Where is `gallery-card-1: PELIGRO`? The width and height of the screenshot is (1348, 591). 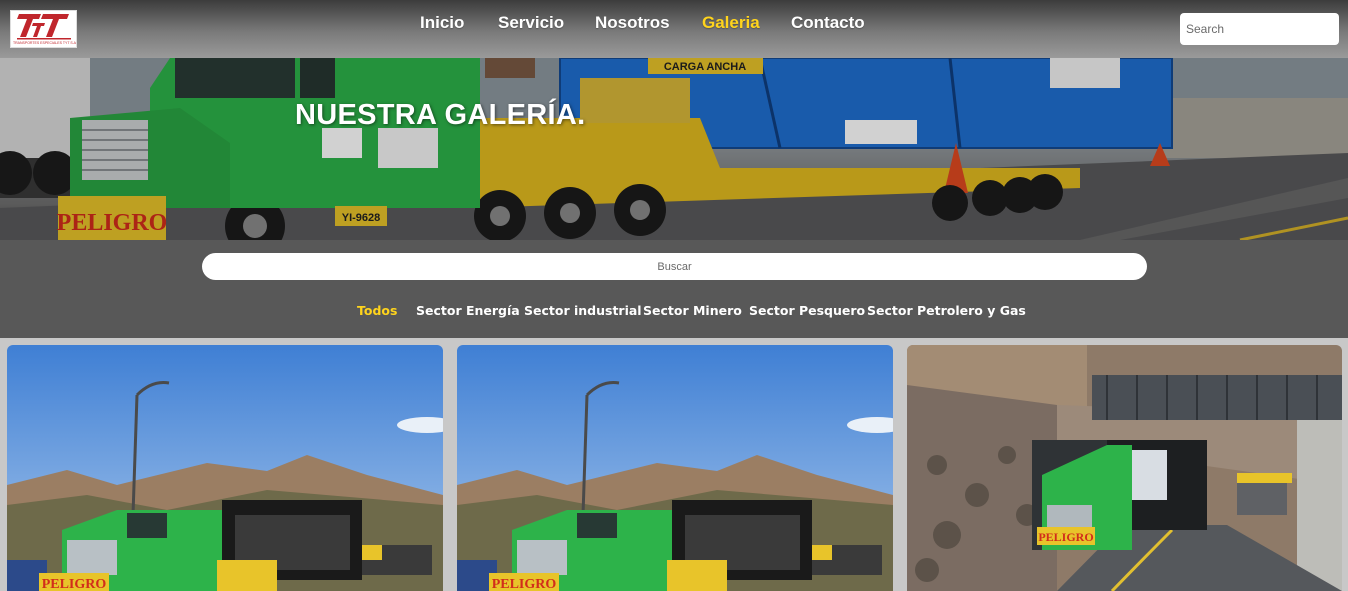
gallery-card-1: PELIGRO is located at coordinates (225, 468).